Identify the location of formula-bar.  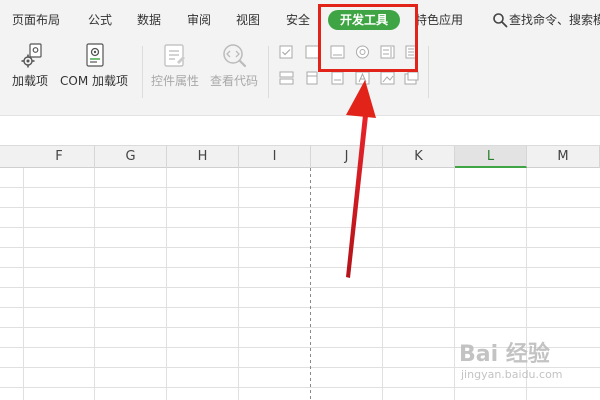
(300, 131).